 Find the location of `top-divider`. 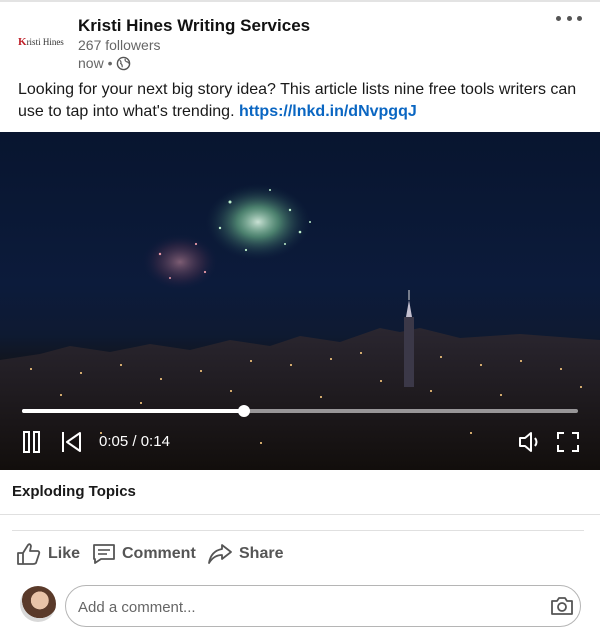

top-divider is located at coordinates (300, 1).